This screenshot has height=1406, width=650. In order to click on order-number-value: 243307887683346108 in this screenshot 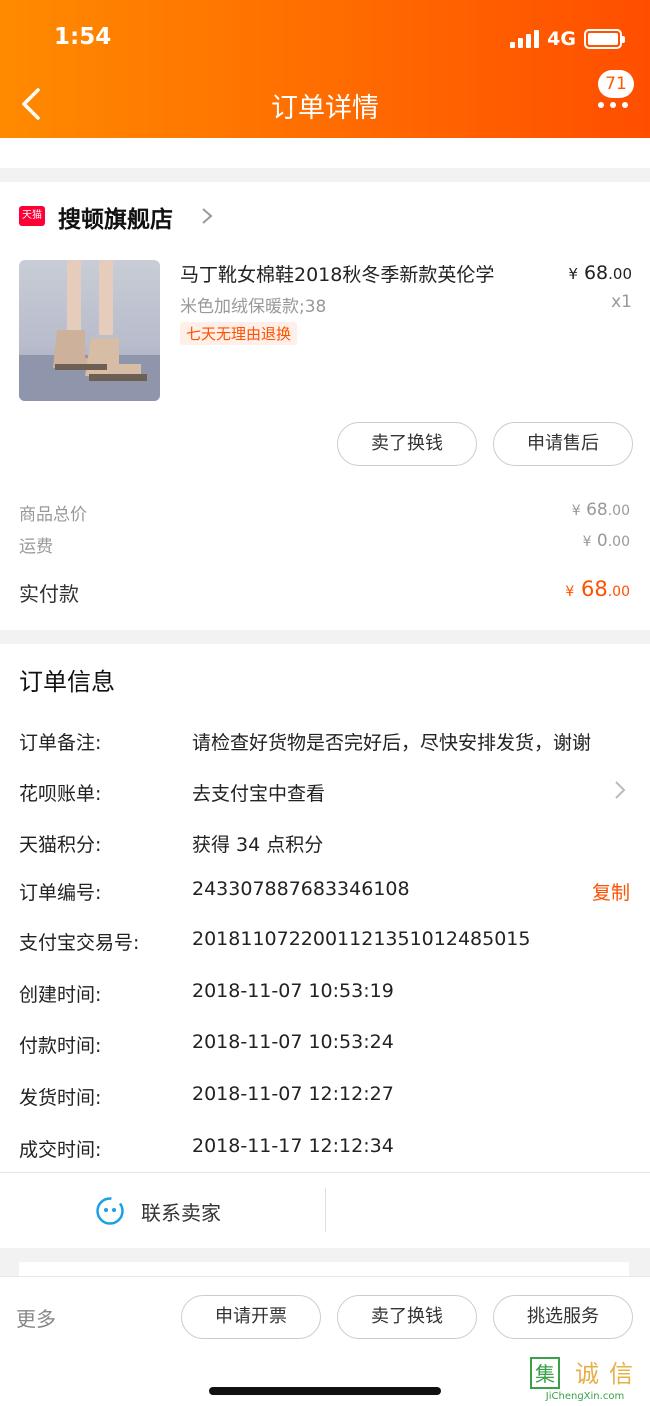, I will do `click(301, 889)`.